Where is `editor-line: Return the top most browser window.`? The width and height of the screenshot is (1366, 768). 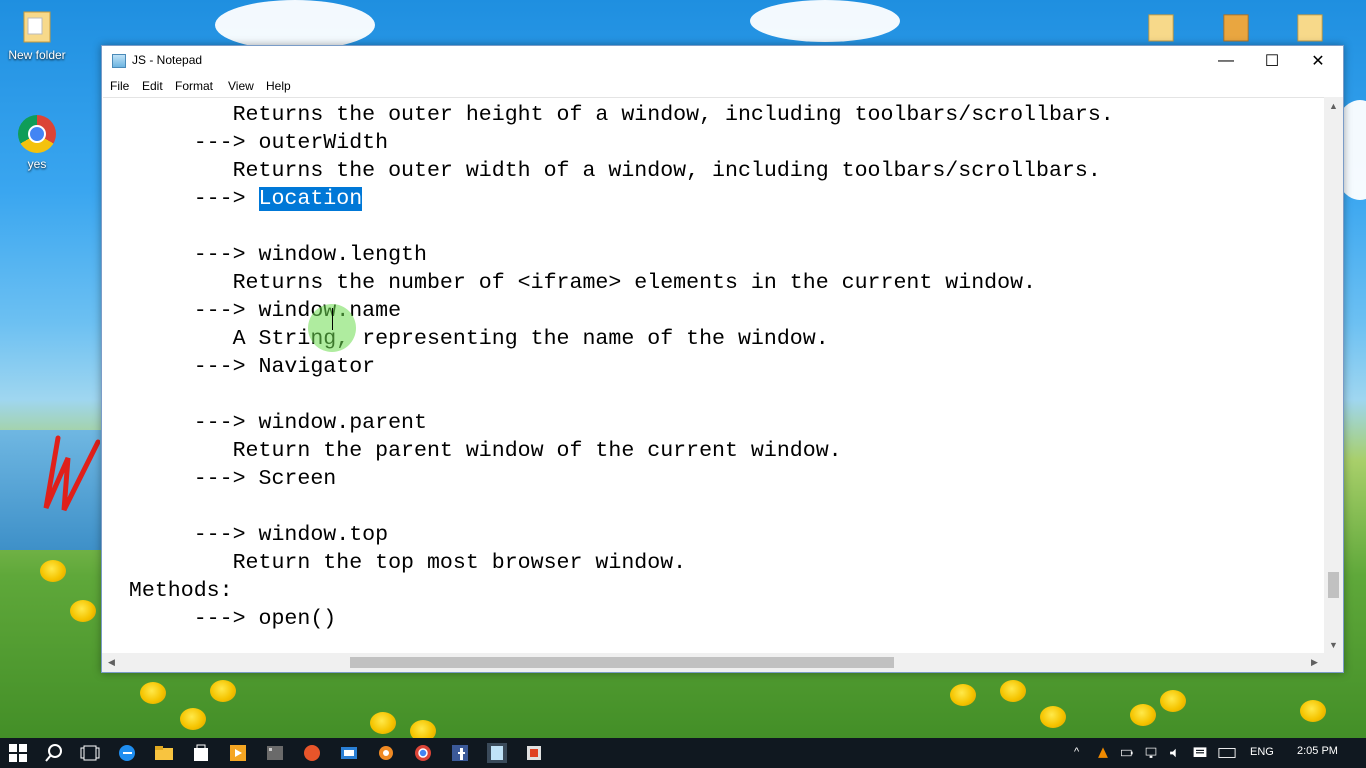 editor-line: Return the top most browser window. is located at coordinates (395, 563).